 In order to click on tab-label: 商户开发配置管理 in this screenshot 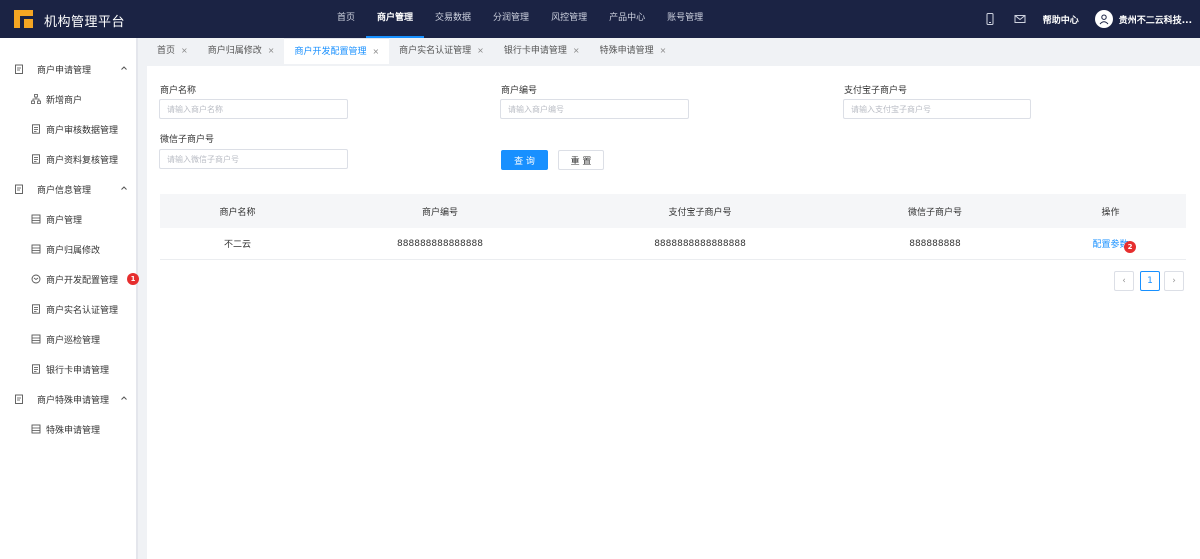, I will do `click(330, 52)`.